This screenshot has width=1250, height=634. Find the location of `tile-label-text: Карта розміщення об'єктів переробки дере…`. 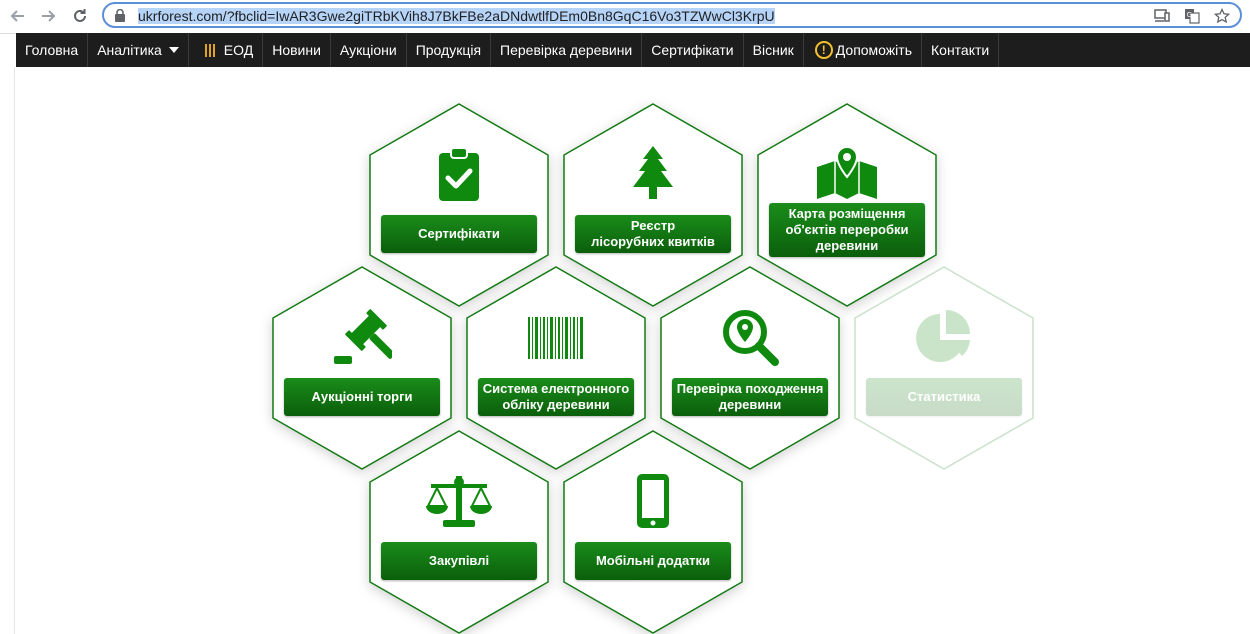

tile-label-text: Карта розміщення об'єктів переробки дере… is located at coordinates (847, 229).